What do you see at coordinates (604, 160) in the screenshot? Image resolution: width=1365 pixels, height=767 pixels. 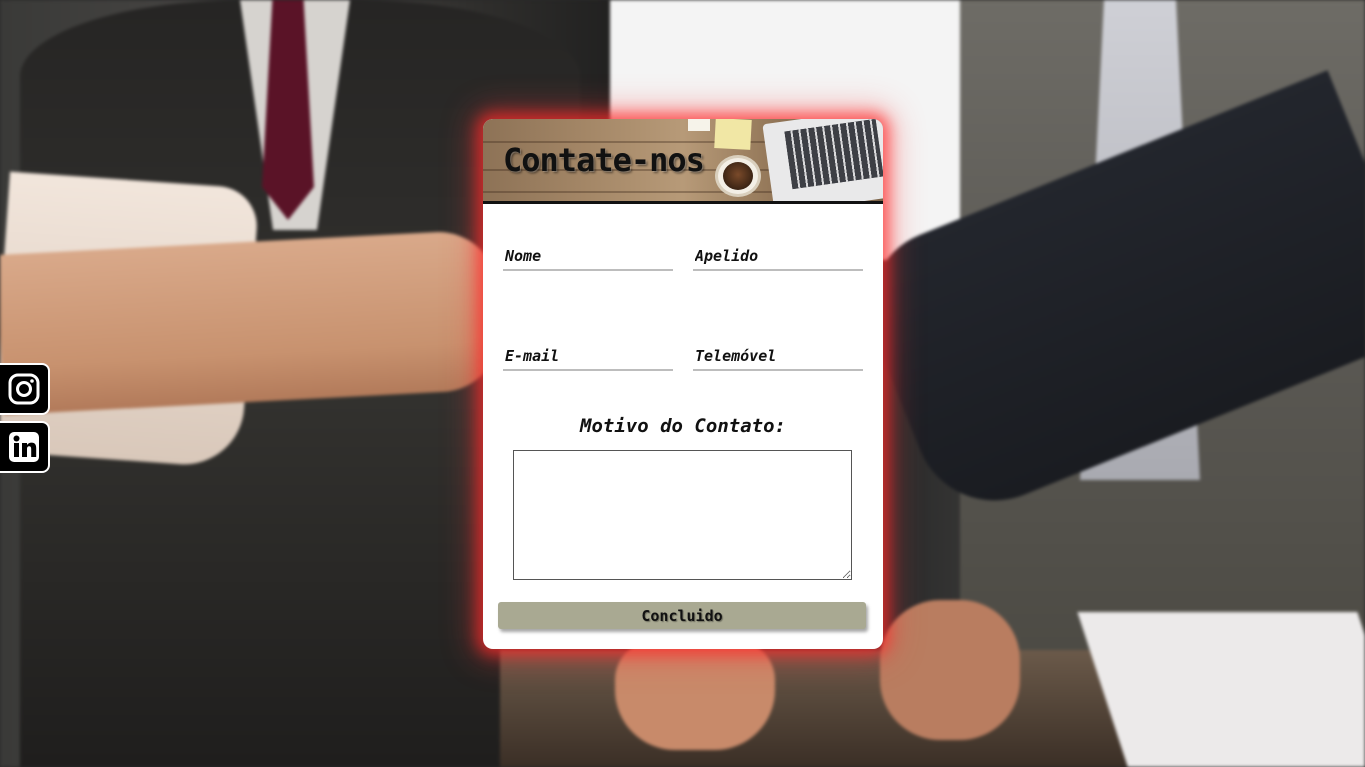 I see `form-title: Contate-nos` at bounding box center [604, 160].